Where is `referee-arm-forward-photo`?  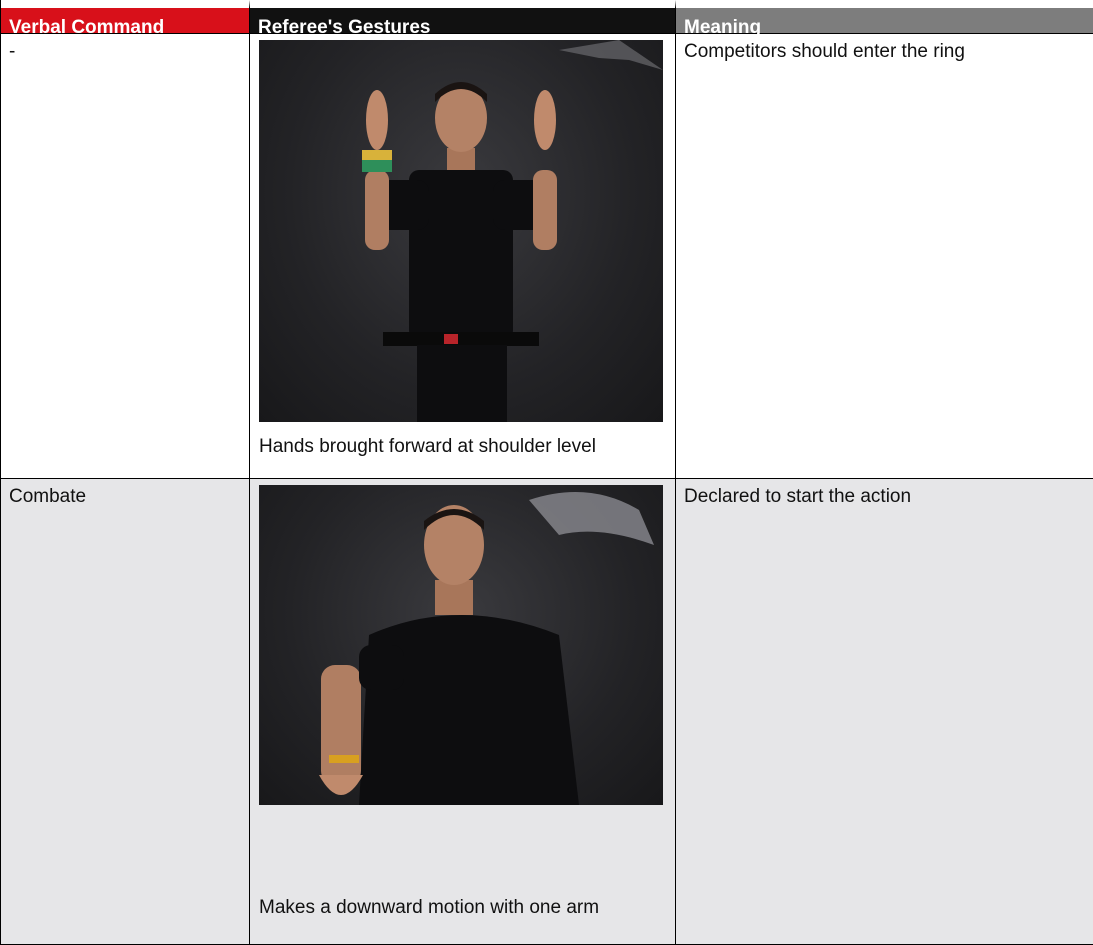 referee-arm-forward-photo is located at coordinates (461, 645).